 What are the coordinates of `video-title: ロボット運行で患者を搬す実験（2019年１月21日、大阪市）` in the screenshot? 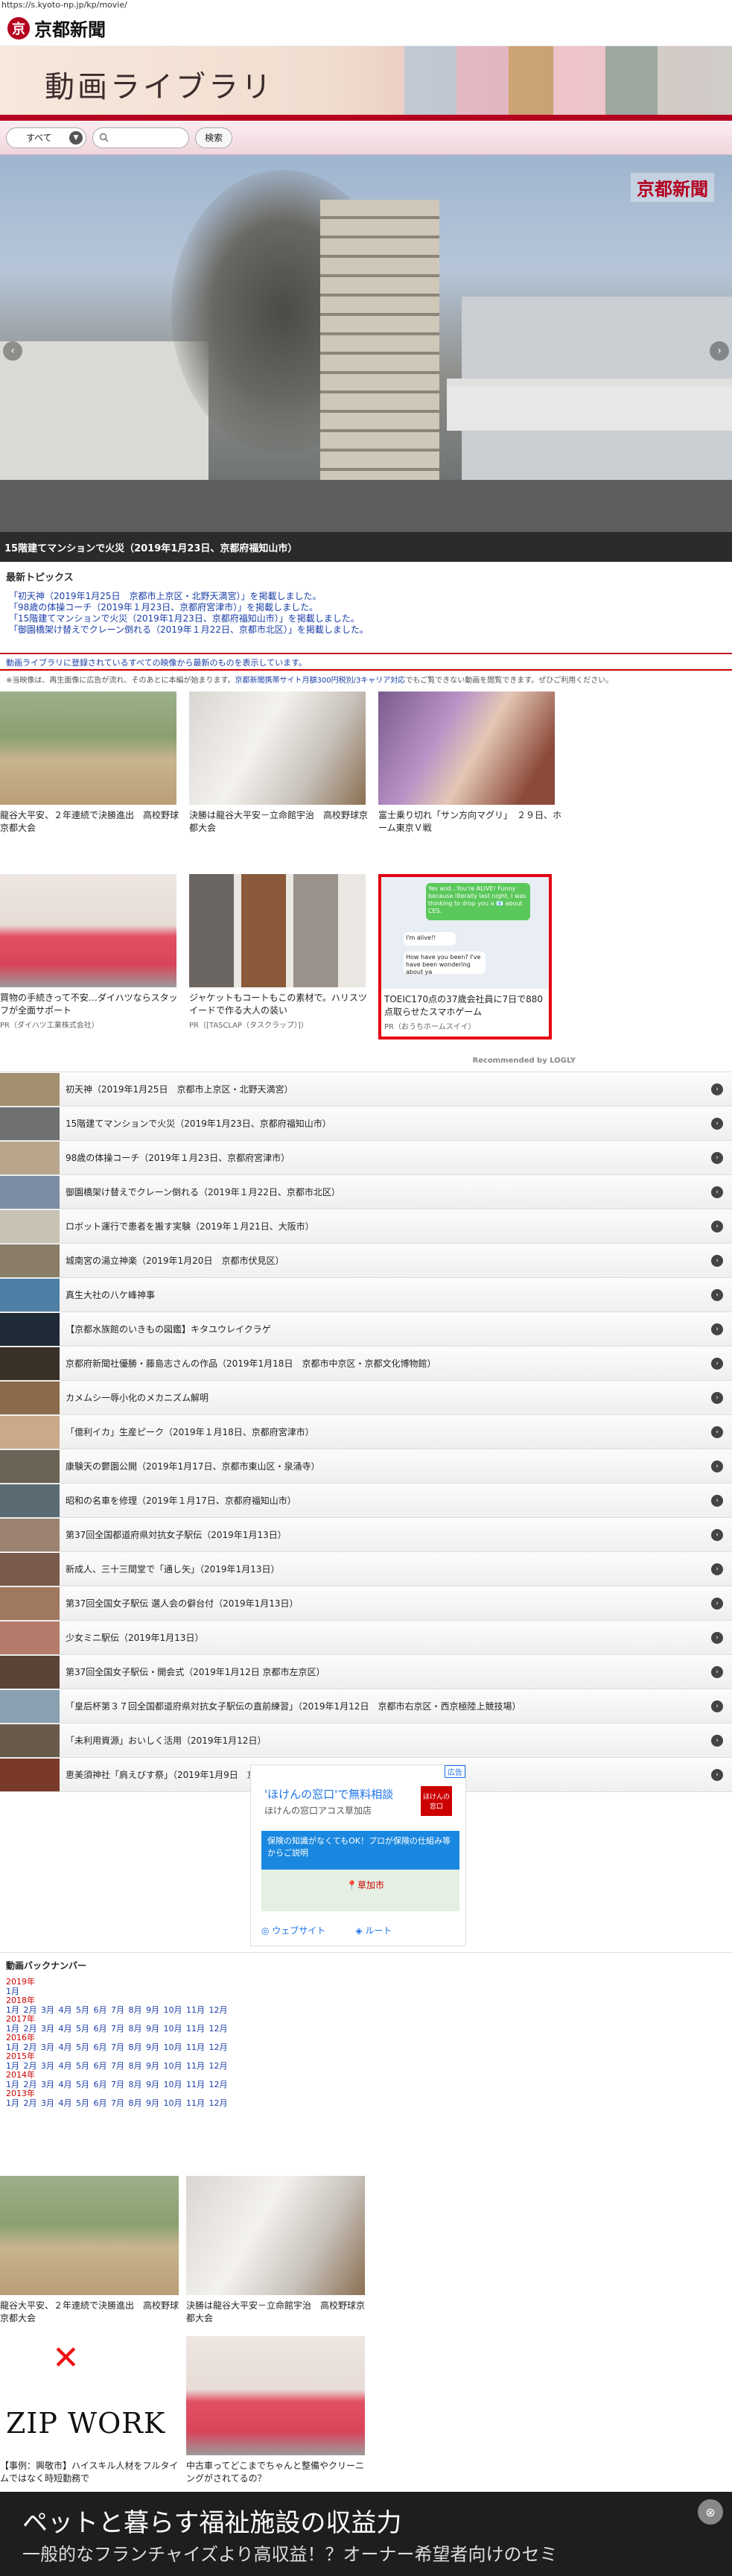 It's located at (190, 1226).